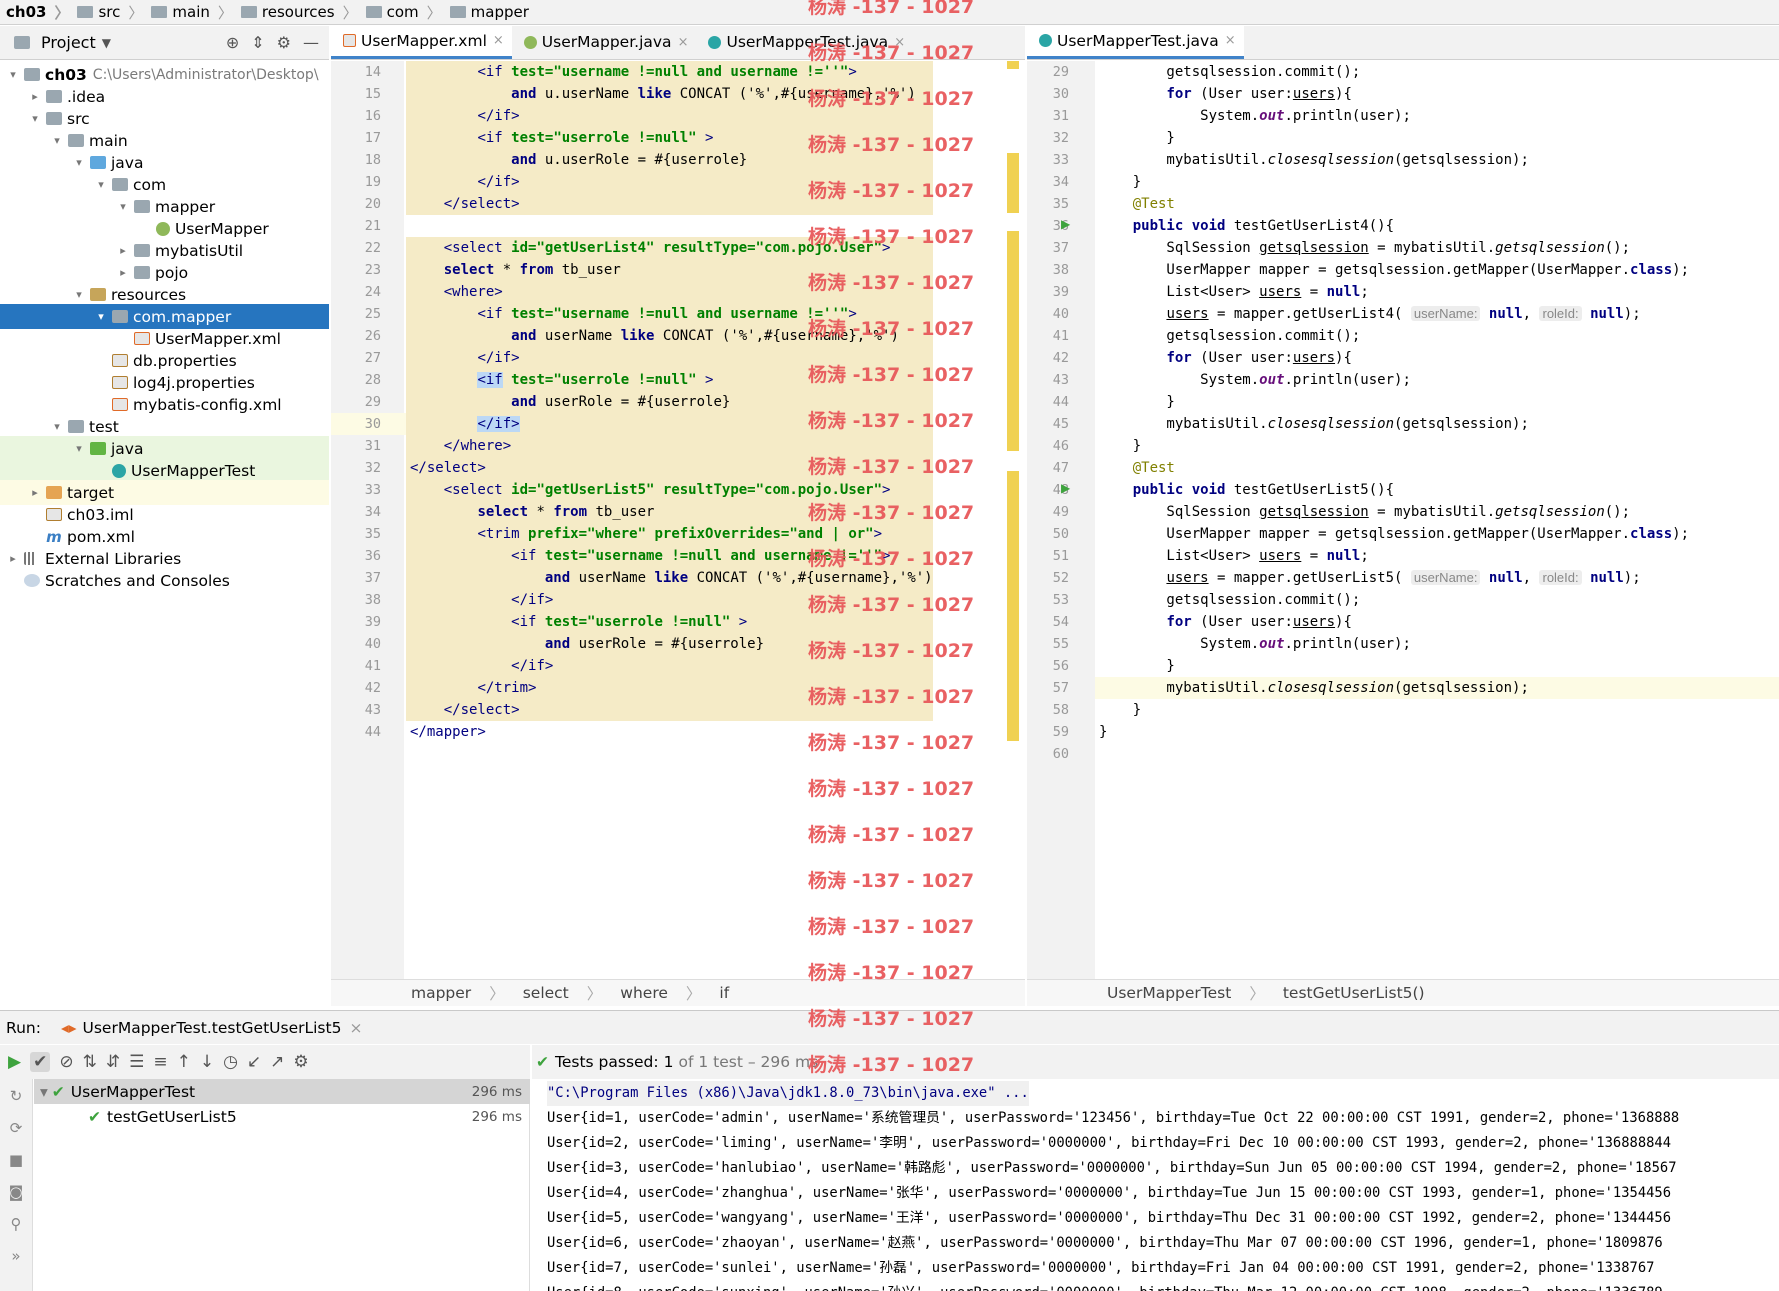 The image size is (1779, 1291). I want to click on breadcrumb-item: com 〉, so click(403, 12).